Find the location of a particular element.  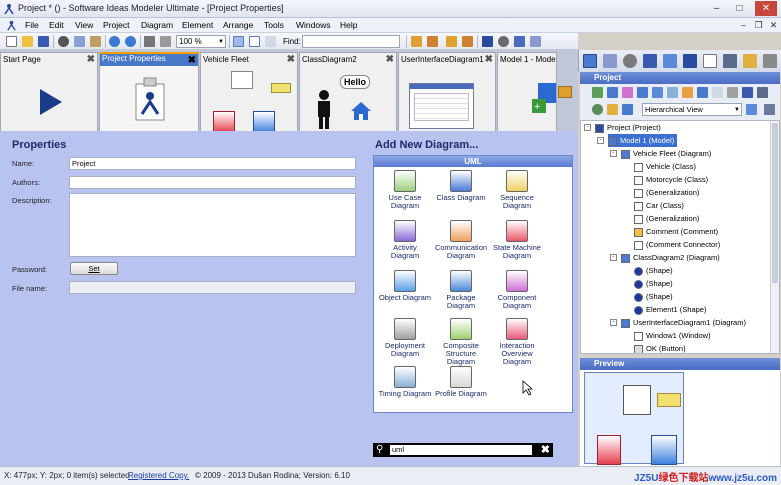

find-input is located at coordinates (351, 41).